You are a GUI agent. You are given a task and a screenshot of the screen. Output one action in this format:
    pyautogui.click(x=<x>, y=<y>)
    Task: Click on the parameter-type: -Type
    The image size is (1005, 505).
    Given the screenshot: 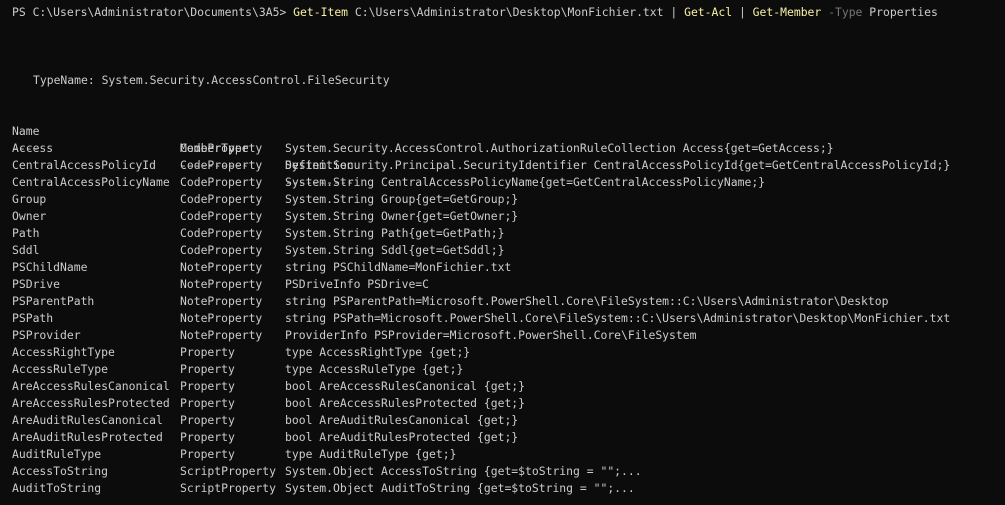 What is the action you would take?
    pyautogui.click(x=842, y=12)
    